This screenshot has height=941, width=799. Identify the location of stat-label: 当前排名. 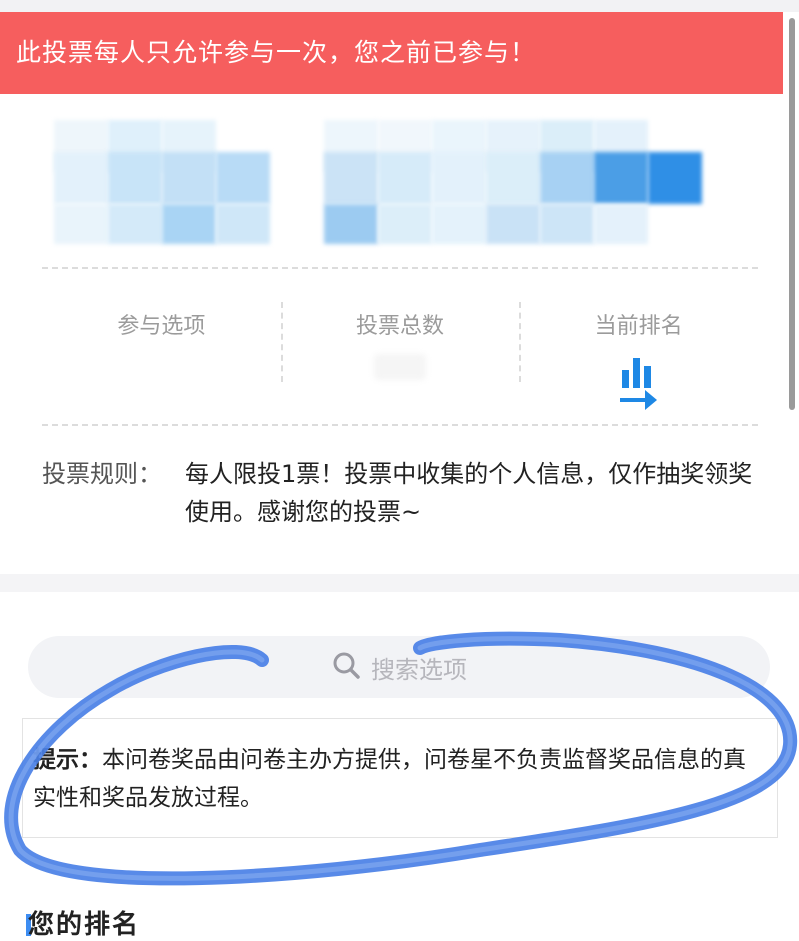
(638, 326).